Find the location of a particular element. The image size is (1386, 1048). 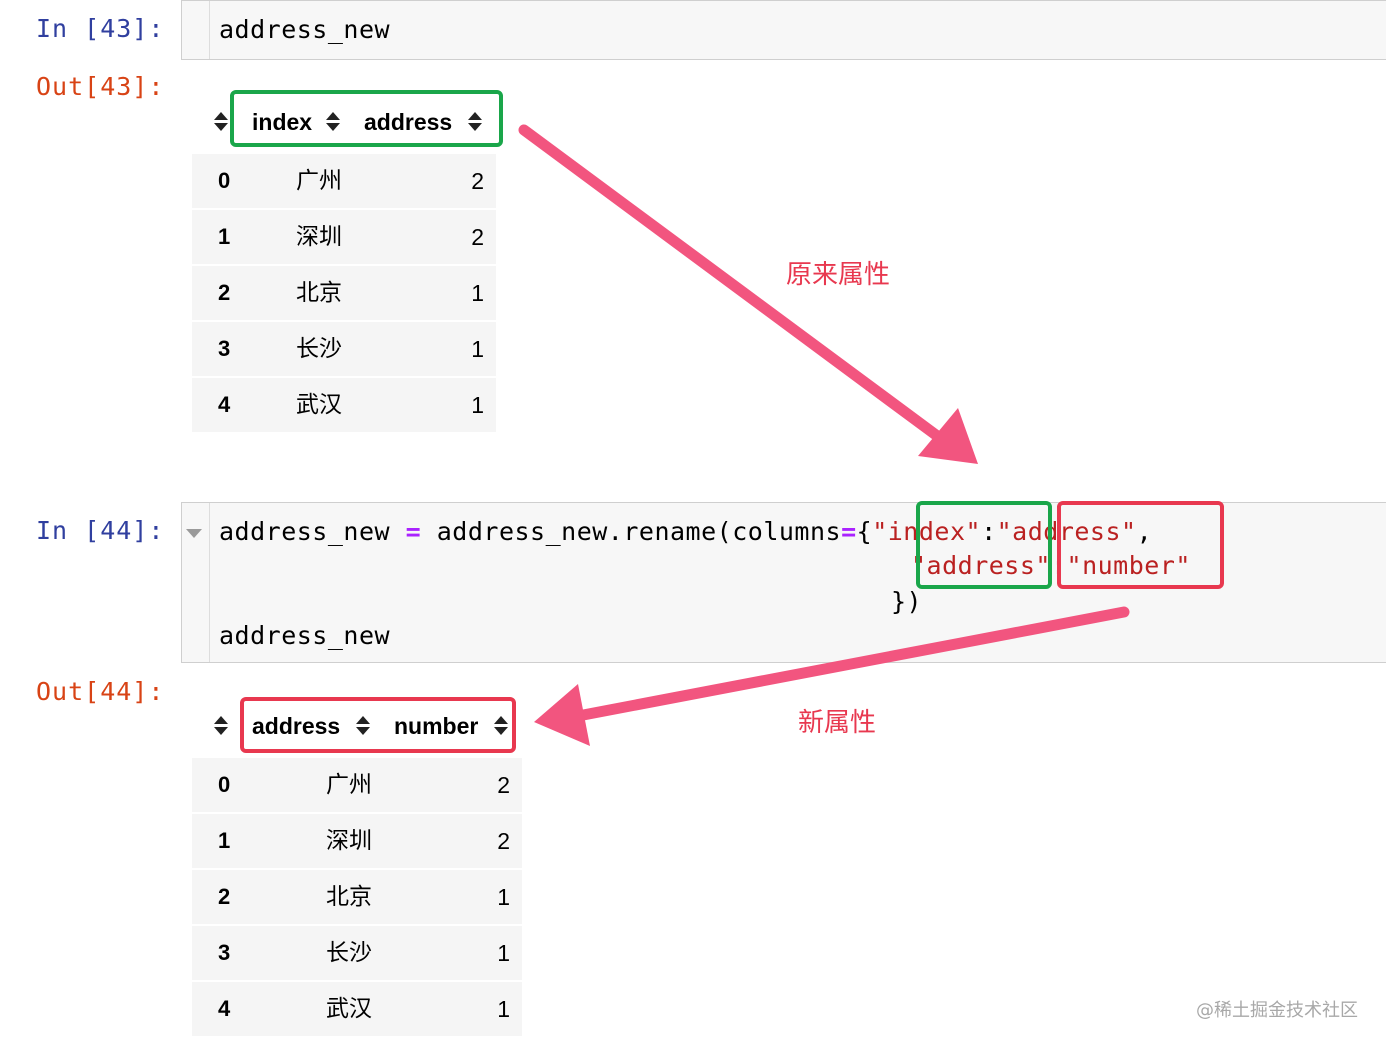

watermark: @稀土掘金技术社区 is located at coordinates (1277, 1010).